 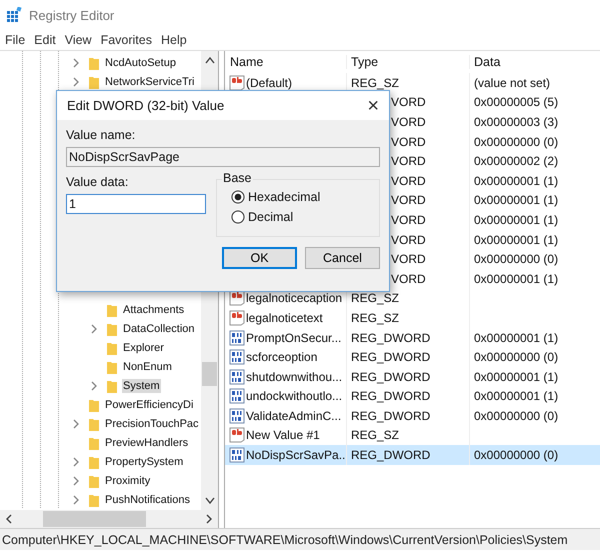 I want to click on field-label: Value name:, so click(x=101, y=135).